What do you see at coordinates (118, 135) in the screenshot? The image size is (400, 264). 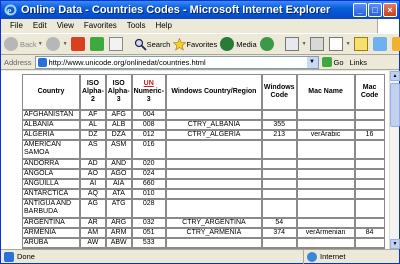 I see `table-cell: DZA` at bounding box center [118, 135].